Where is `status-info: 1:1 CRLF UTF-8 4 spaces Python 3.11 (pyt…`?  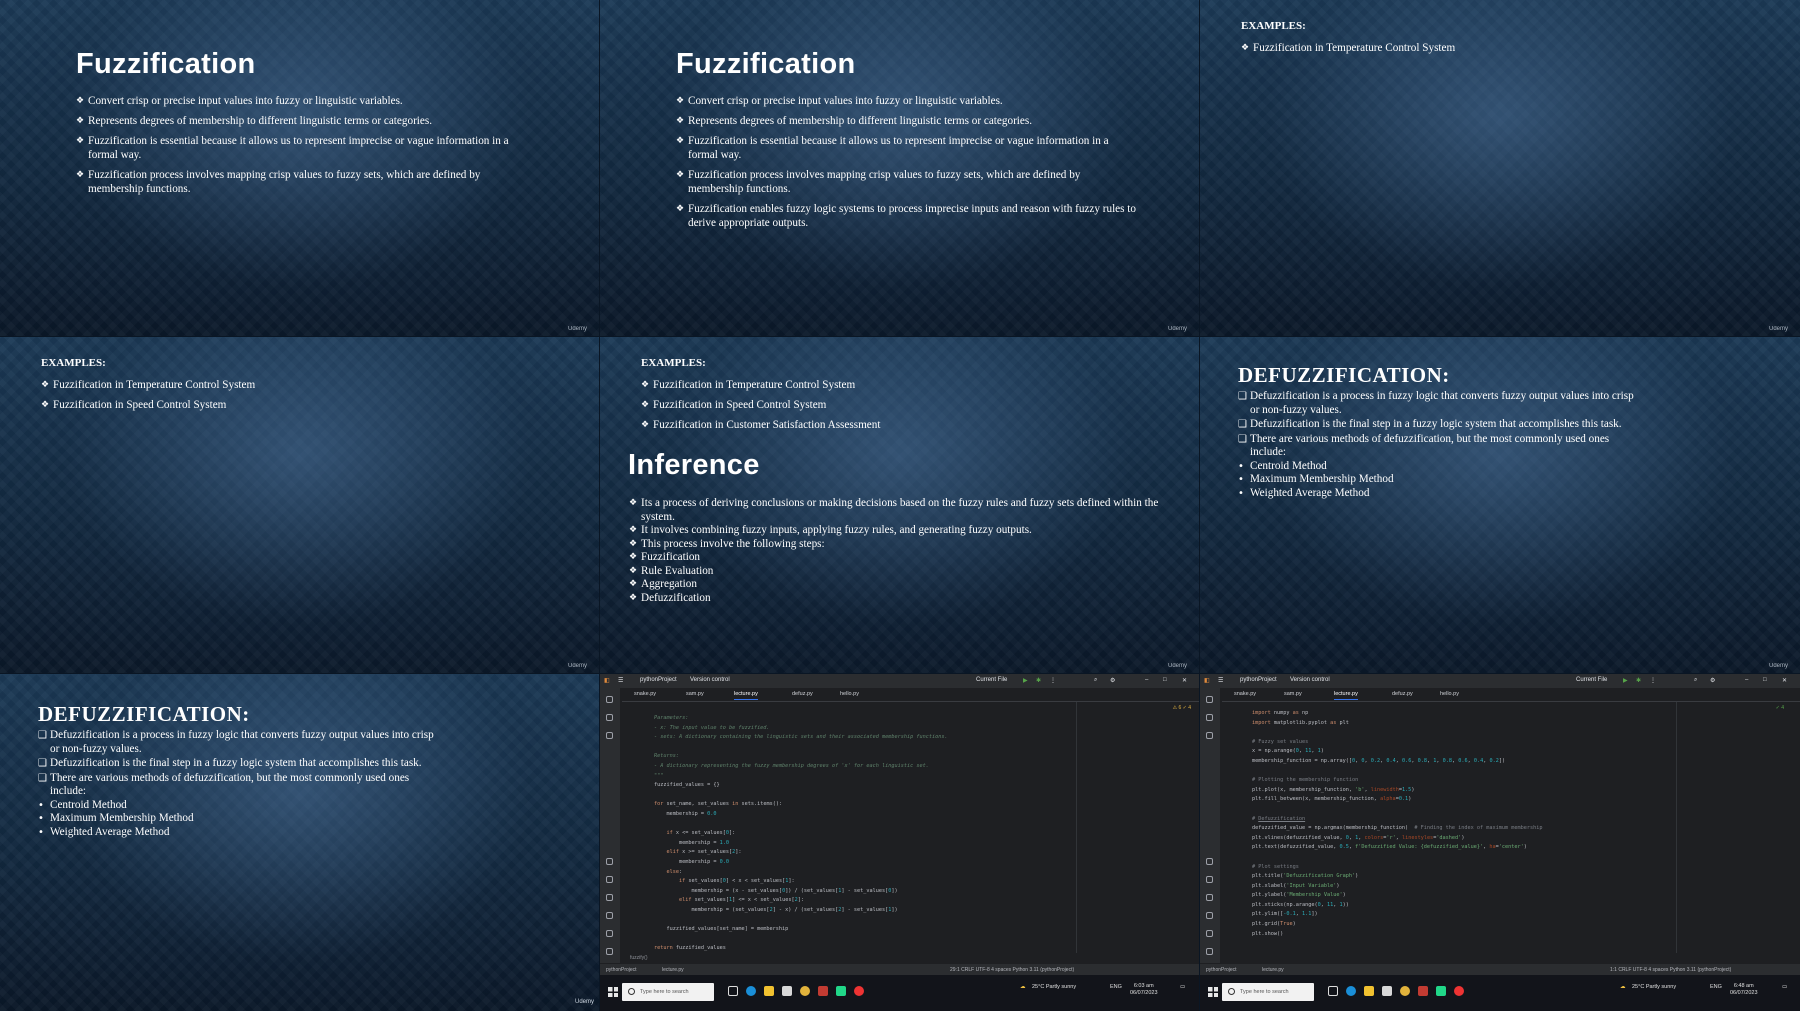
status-info: 1:1 CRLF UTF-8 4 spaces Python 3.11 (pyt… is located at coordinates (1670, 970).